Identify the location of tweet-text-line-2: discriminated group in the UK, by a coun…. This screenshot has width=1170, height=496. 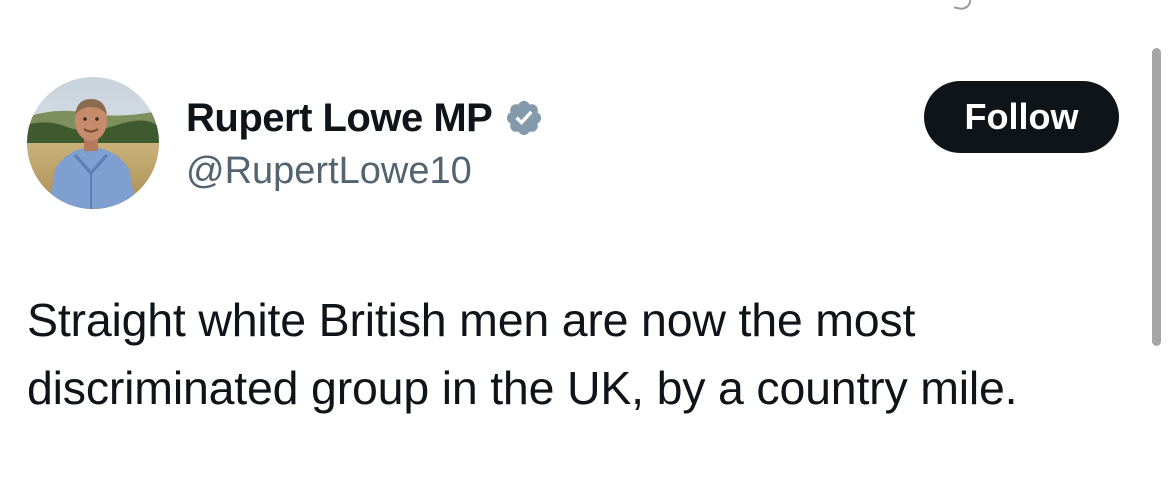
(522, 388).